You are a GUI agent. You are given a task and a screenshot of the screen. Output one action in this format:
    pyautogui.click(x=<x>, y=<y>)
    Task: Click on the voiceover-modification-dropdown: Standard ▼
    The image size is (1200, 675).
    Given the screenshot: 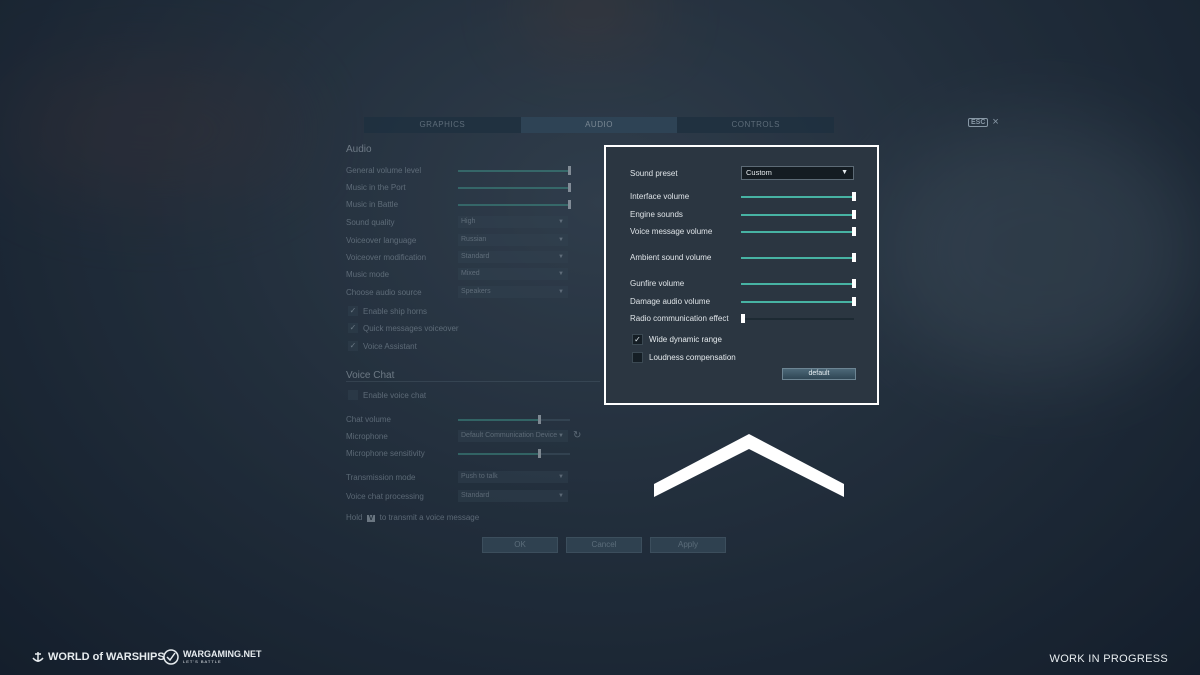 What is the action you would take?
    pyautogui.click(x=513, y=257)
    